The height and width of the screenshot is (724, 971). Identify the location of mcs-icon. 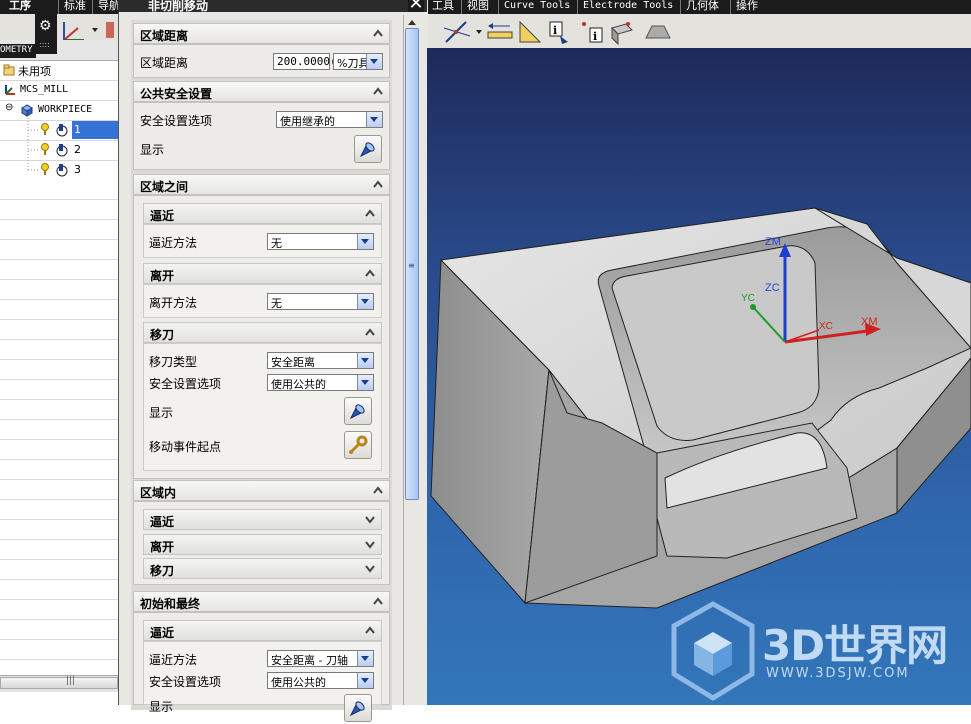
(10, 90).